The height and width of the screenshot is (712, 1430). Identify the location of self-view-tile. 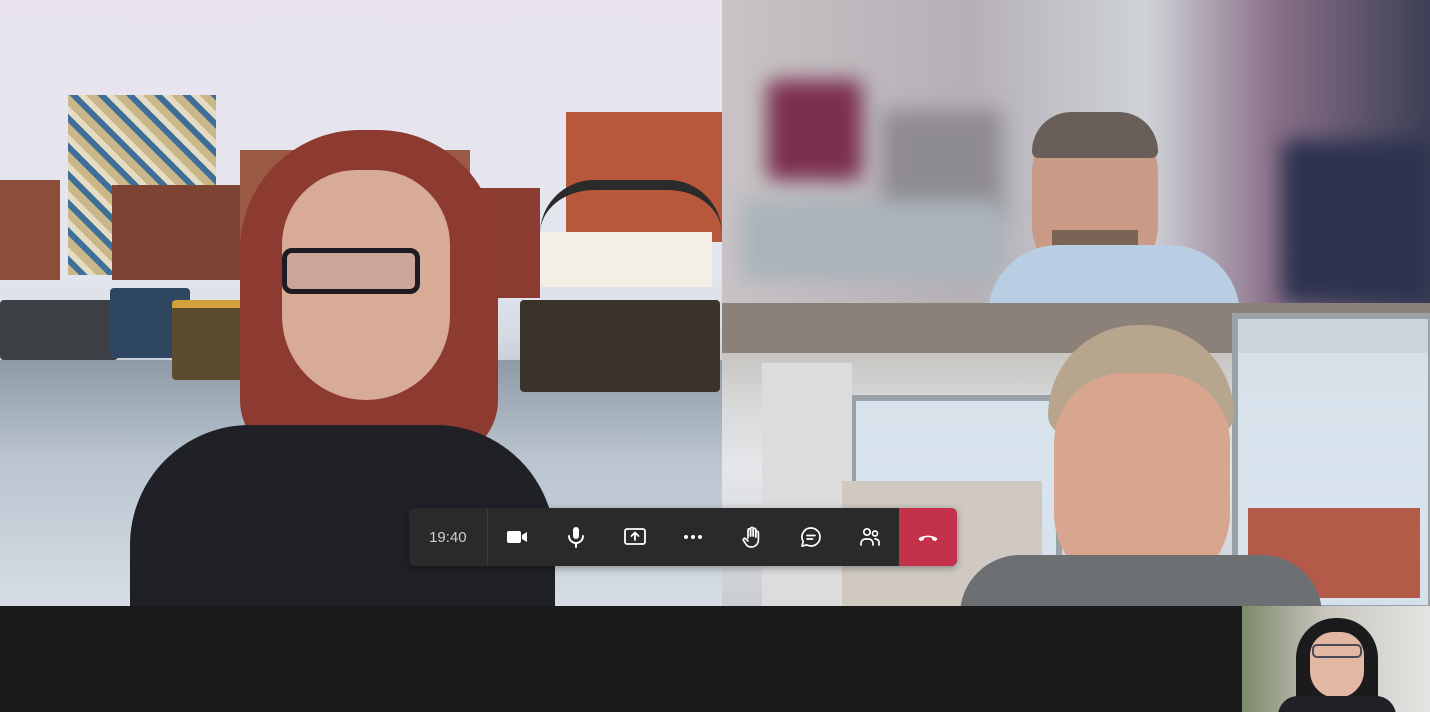
(1336, 659).